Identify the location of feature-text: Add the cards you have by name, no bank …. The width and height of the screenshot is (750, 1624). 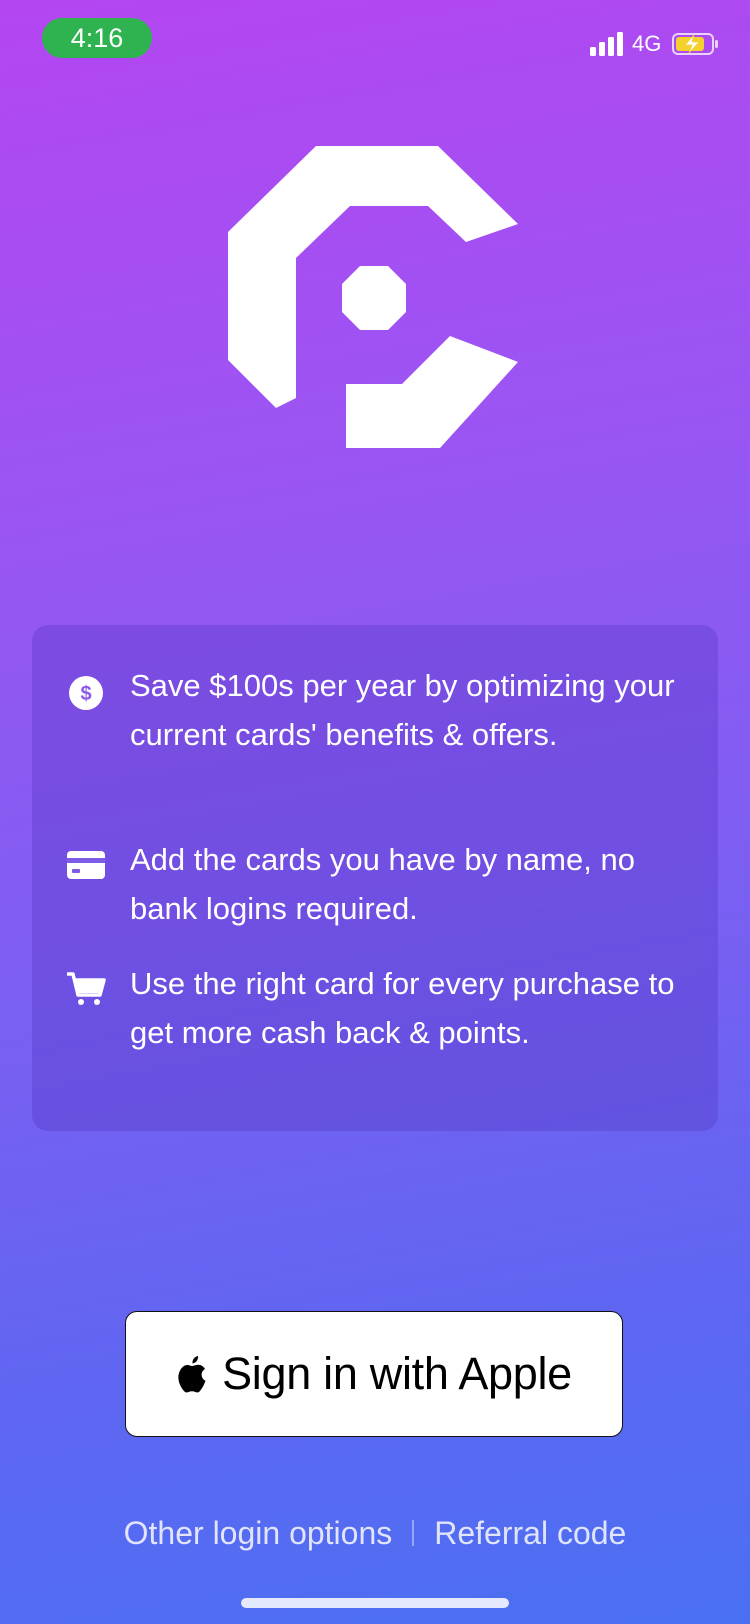
(382, 884).